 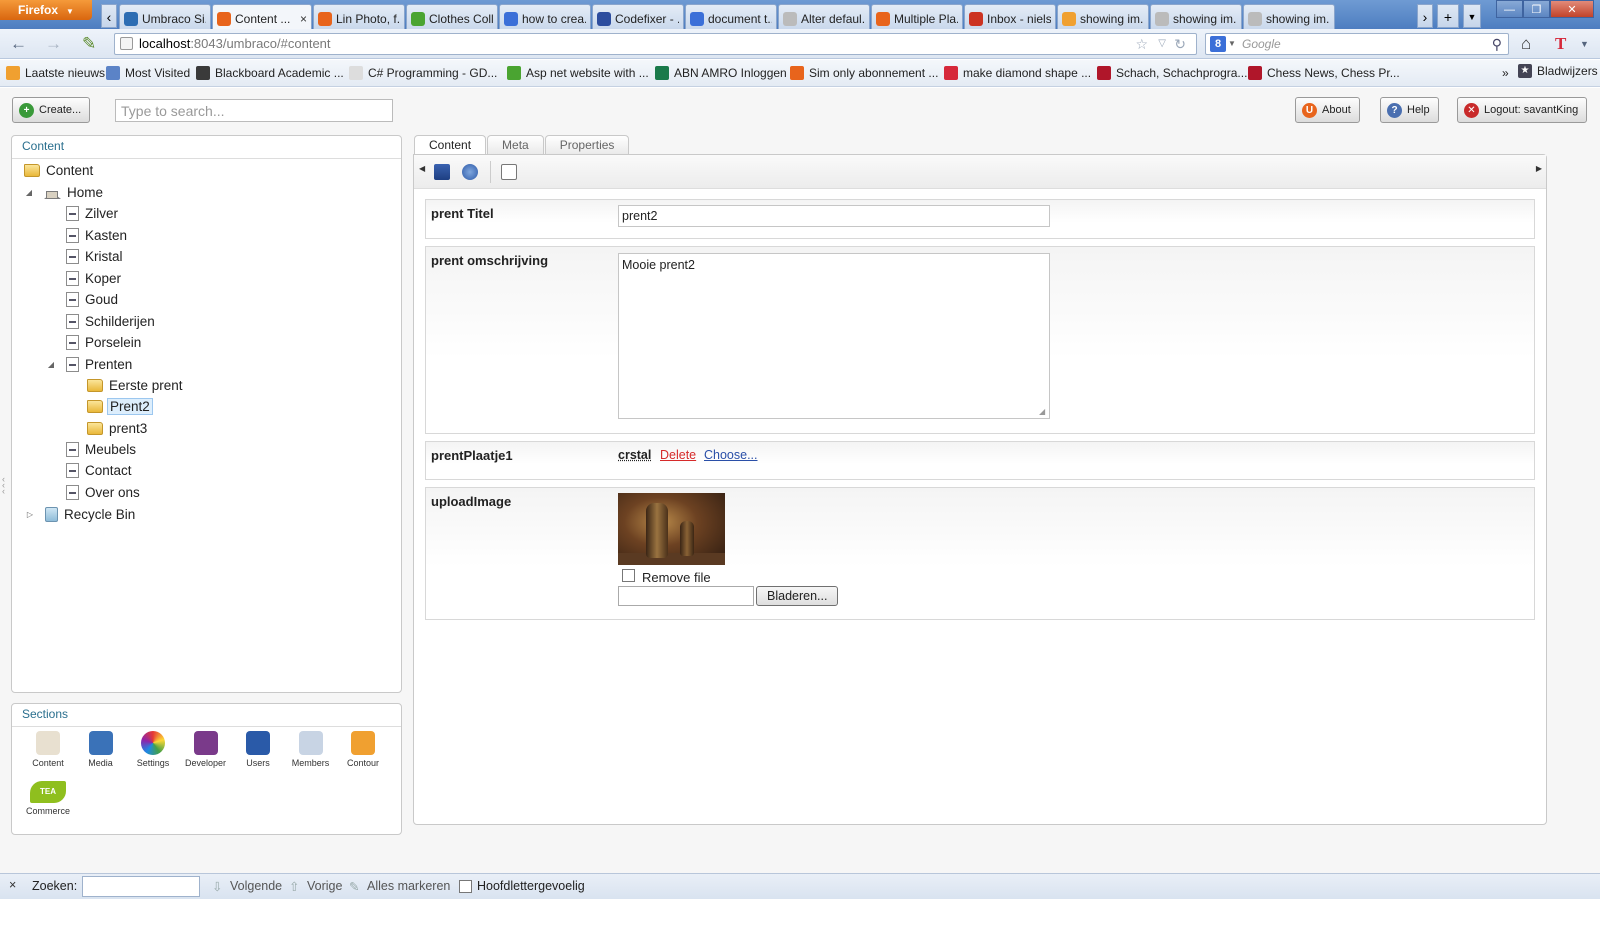 I want to click on restore-icon: ❐, so click(x=1536, y=9).